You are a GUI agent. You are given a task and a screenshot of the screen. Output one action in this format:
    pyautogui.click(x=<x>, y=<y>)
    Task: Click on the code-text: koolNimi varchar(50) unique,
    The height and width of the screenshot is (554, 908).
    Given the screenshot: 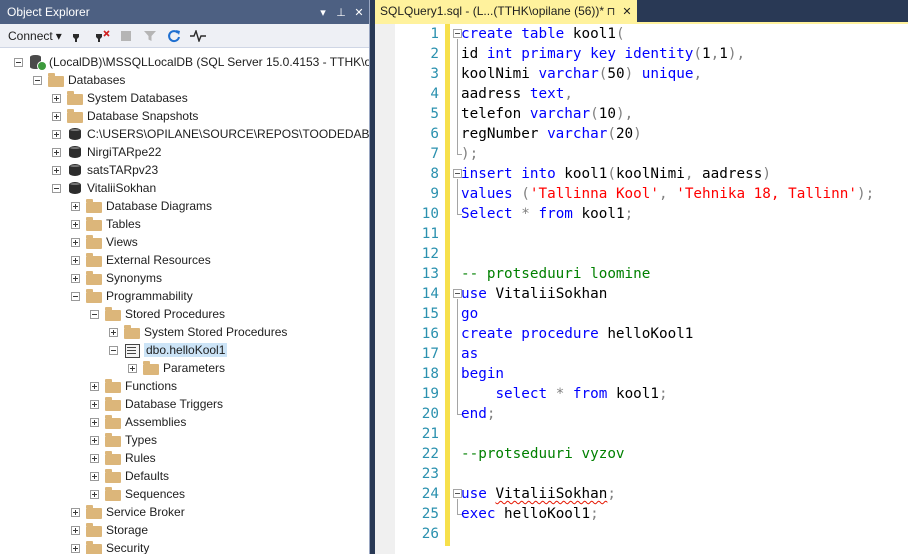 What is the action you would take?
    pyautogui.click(x=581, y=74)
    